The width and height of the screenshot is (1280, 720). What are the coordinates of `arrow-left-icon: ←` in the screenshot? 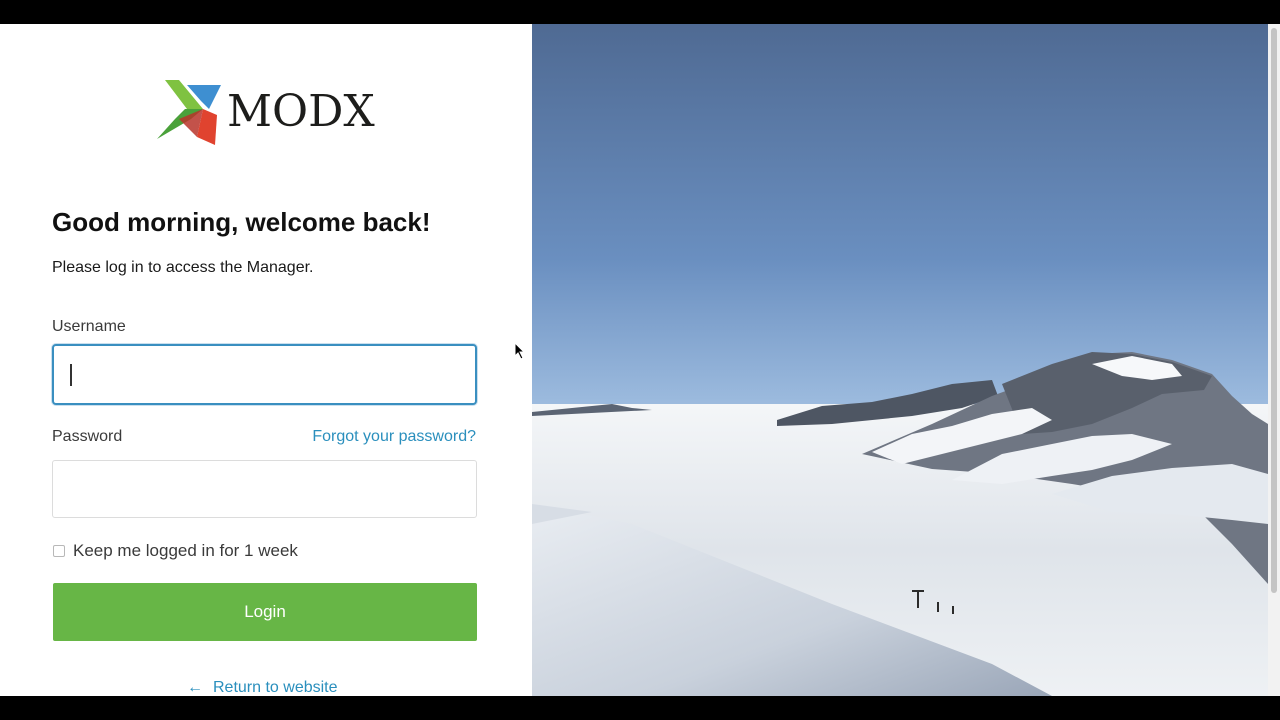 It's located at (195, 687).